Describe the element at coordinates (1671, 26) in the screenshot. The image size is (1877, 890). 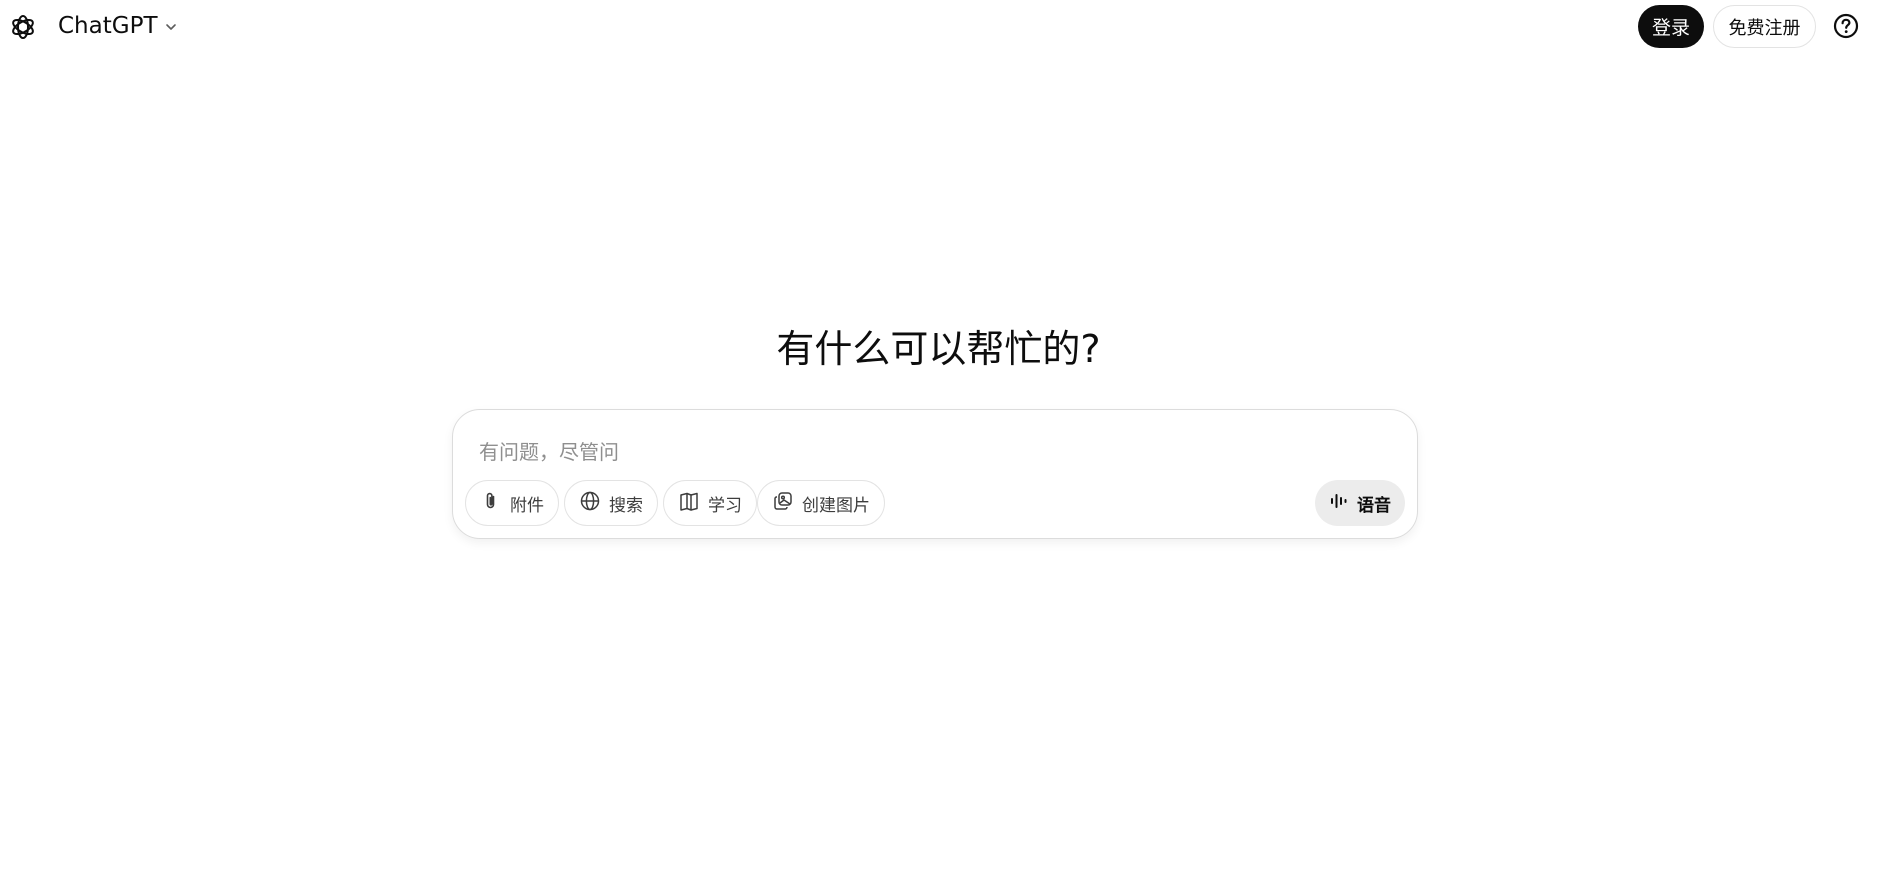
I see `login-button: 登录` at that location.